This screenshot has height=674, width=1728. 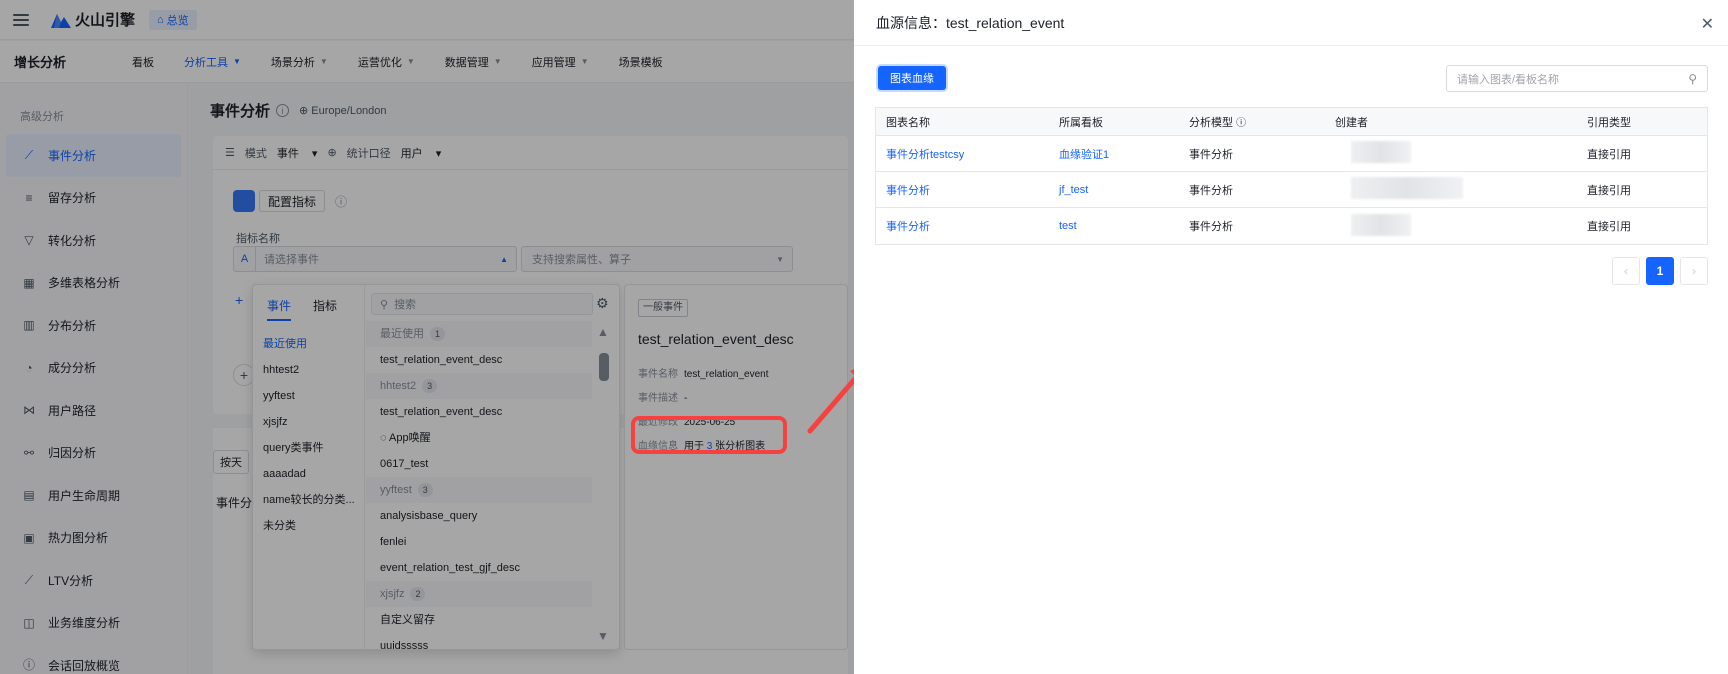 I want to click on col-model-label: 分析模型, so click(x=1211, y=122).